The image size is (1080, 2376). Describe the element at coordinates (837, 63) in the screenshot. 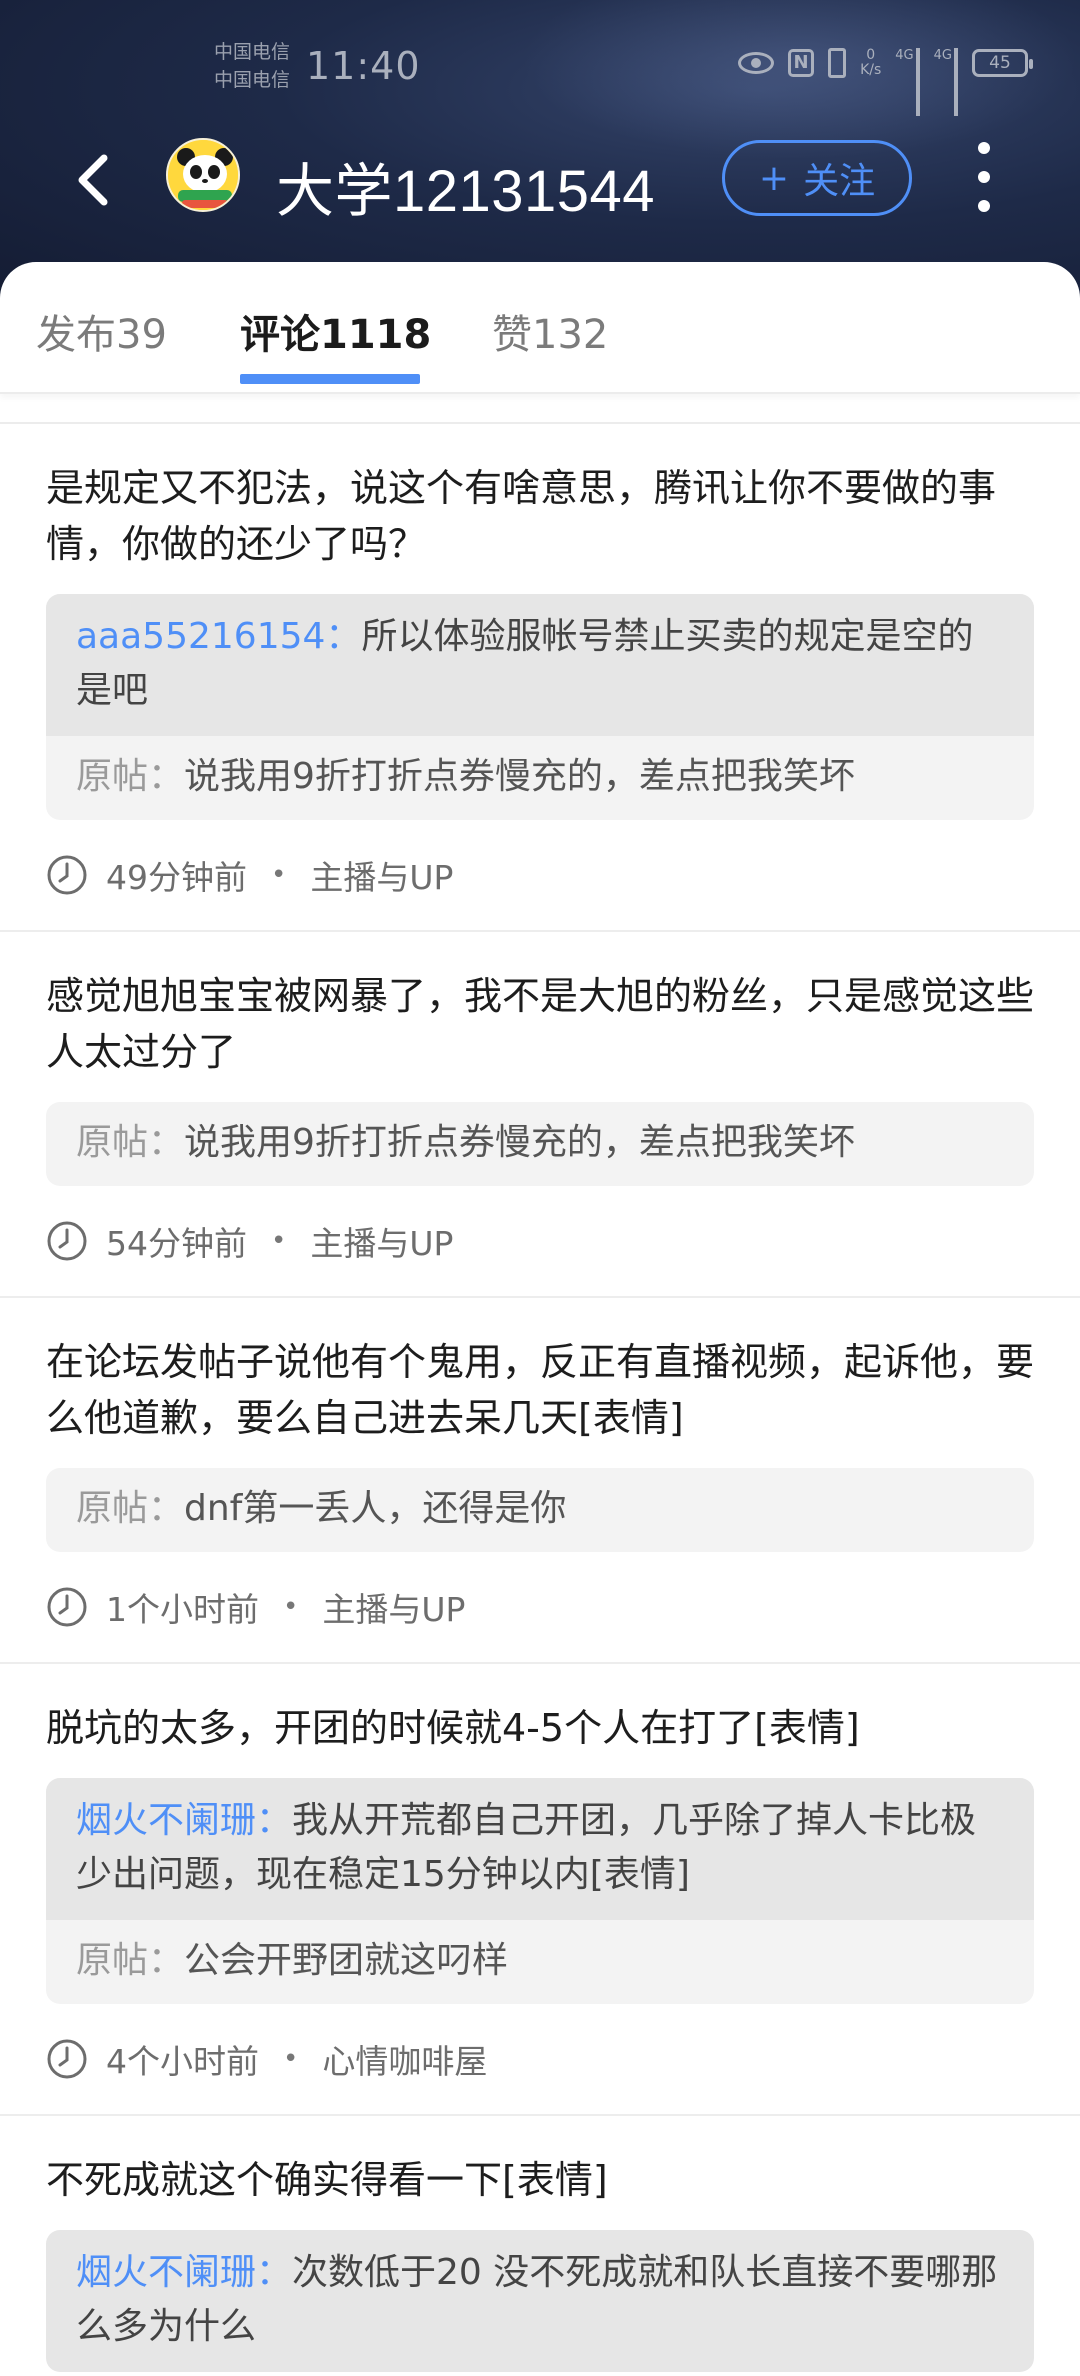

I see `vibrate-icon` at that location.